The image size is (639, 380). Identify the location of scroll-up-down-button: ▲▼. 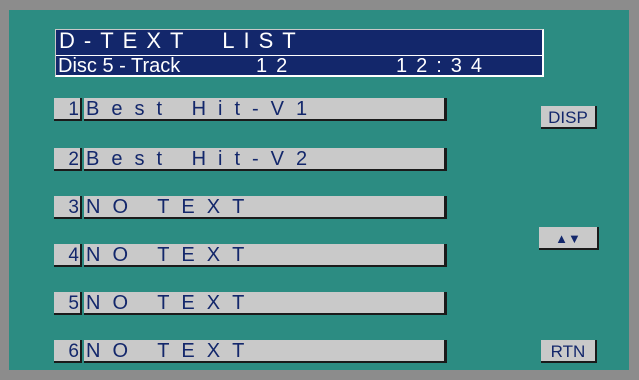
(569, 238).